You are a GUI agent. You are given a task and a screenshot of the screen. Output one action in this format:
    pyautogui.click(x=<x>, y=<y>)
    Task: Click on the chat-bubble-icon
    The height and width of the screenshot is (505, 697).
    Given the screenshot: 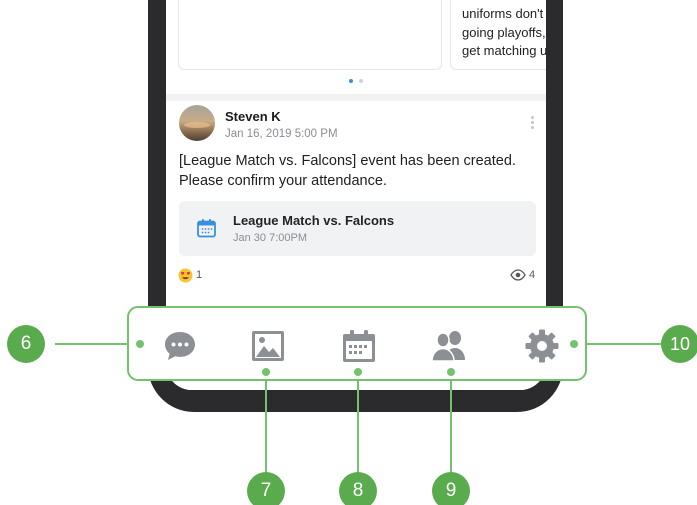 What is the action you would take?
    pyautogui.click(x=180, y=346)
    